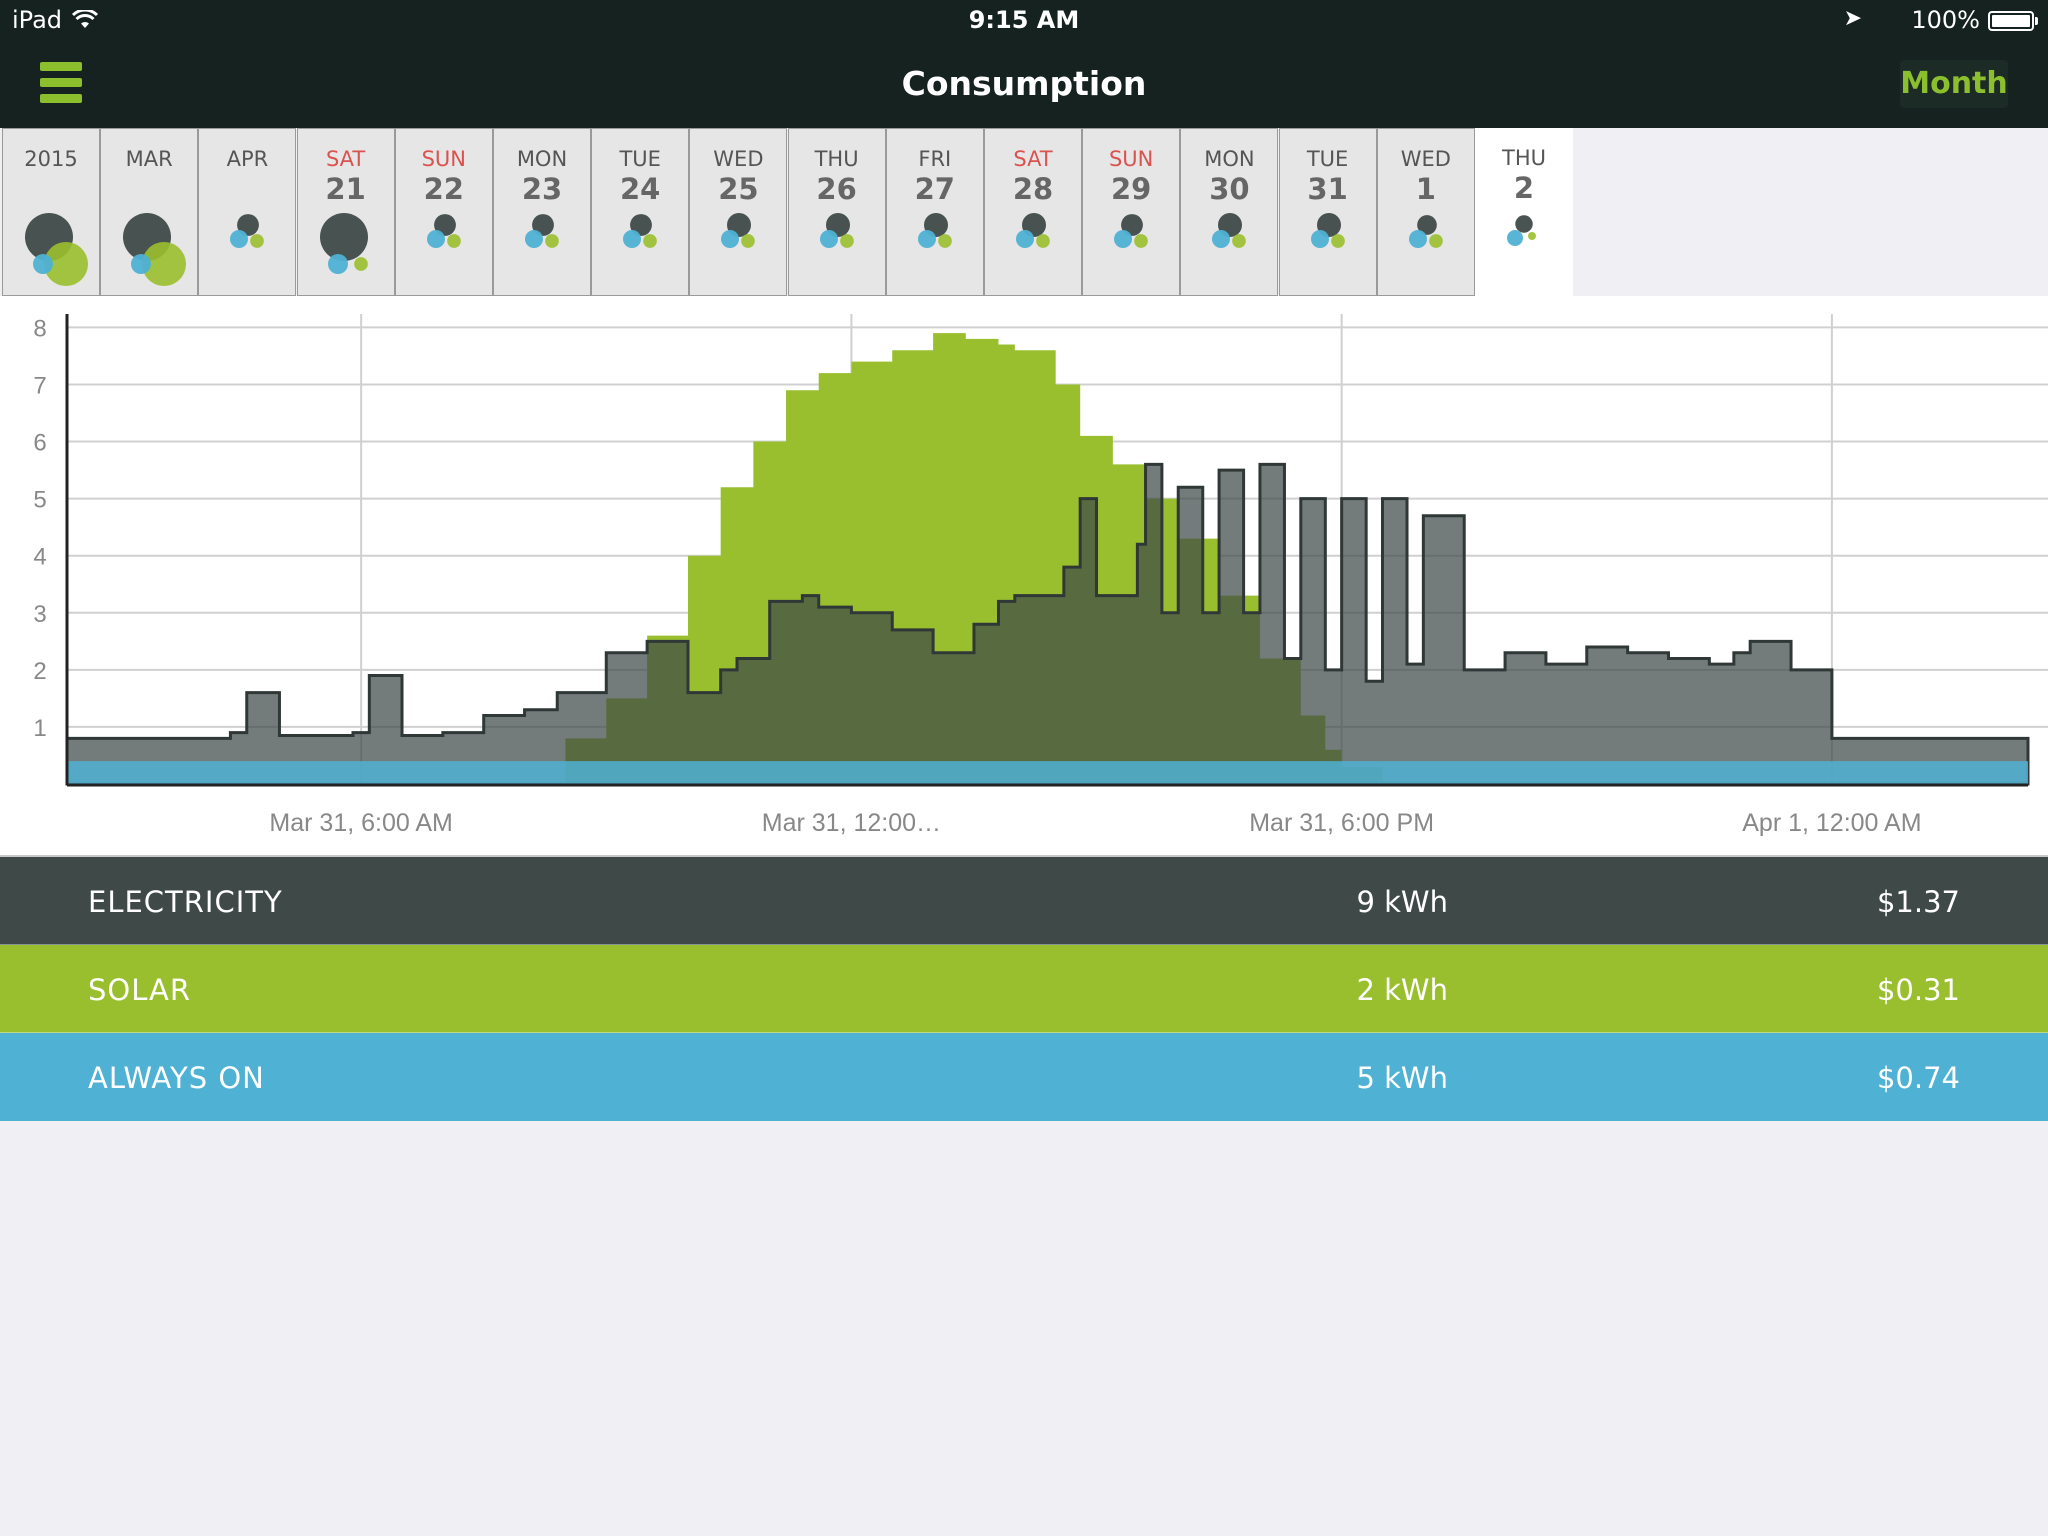 The height and width of the screenshot is (1536, 2048). What do you see at coordinates (1327, 212) in the screenshot?
I see `day-cell: TUE 31` at bounding box center [1327, 212].